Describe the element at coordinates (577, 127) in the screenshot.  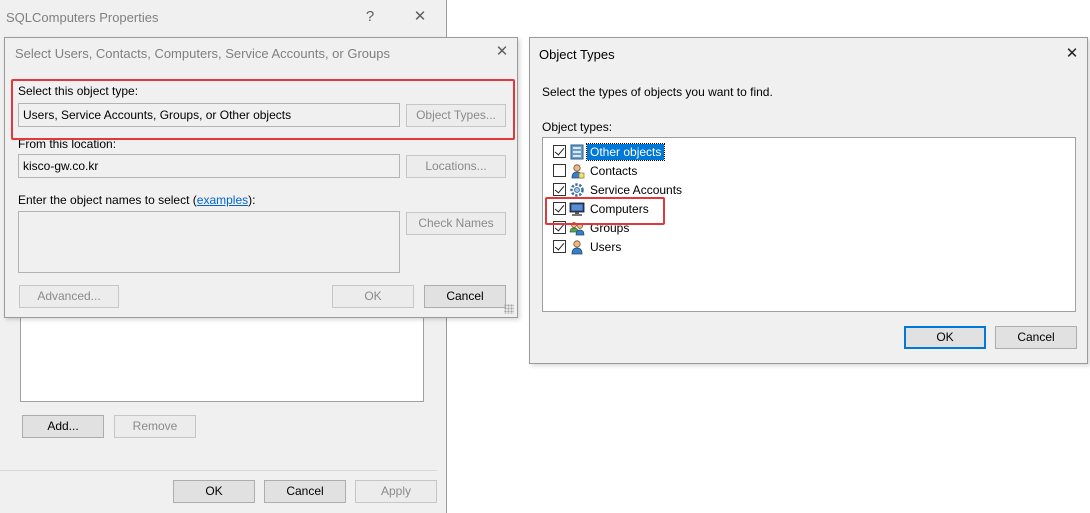
I see `object-types-list-label: Object types:` at that location.